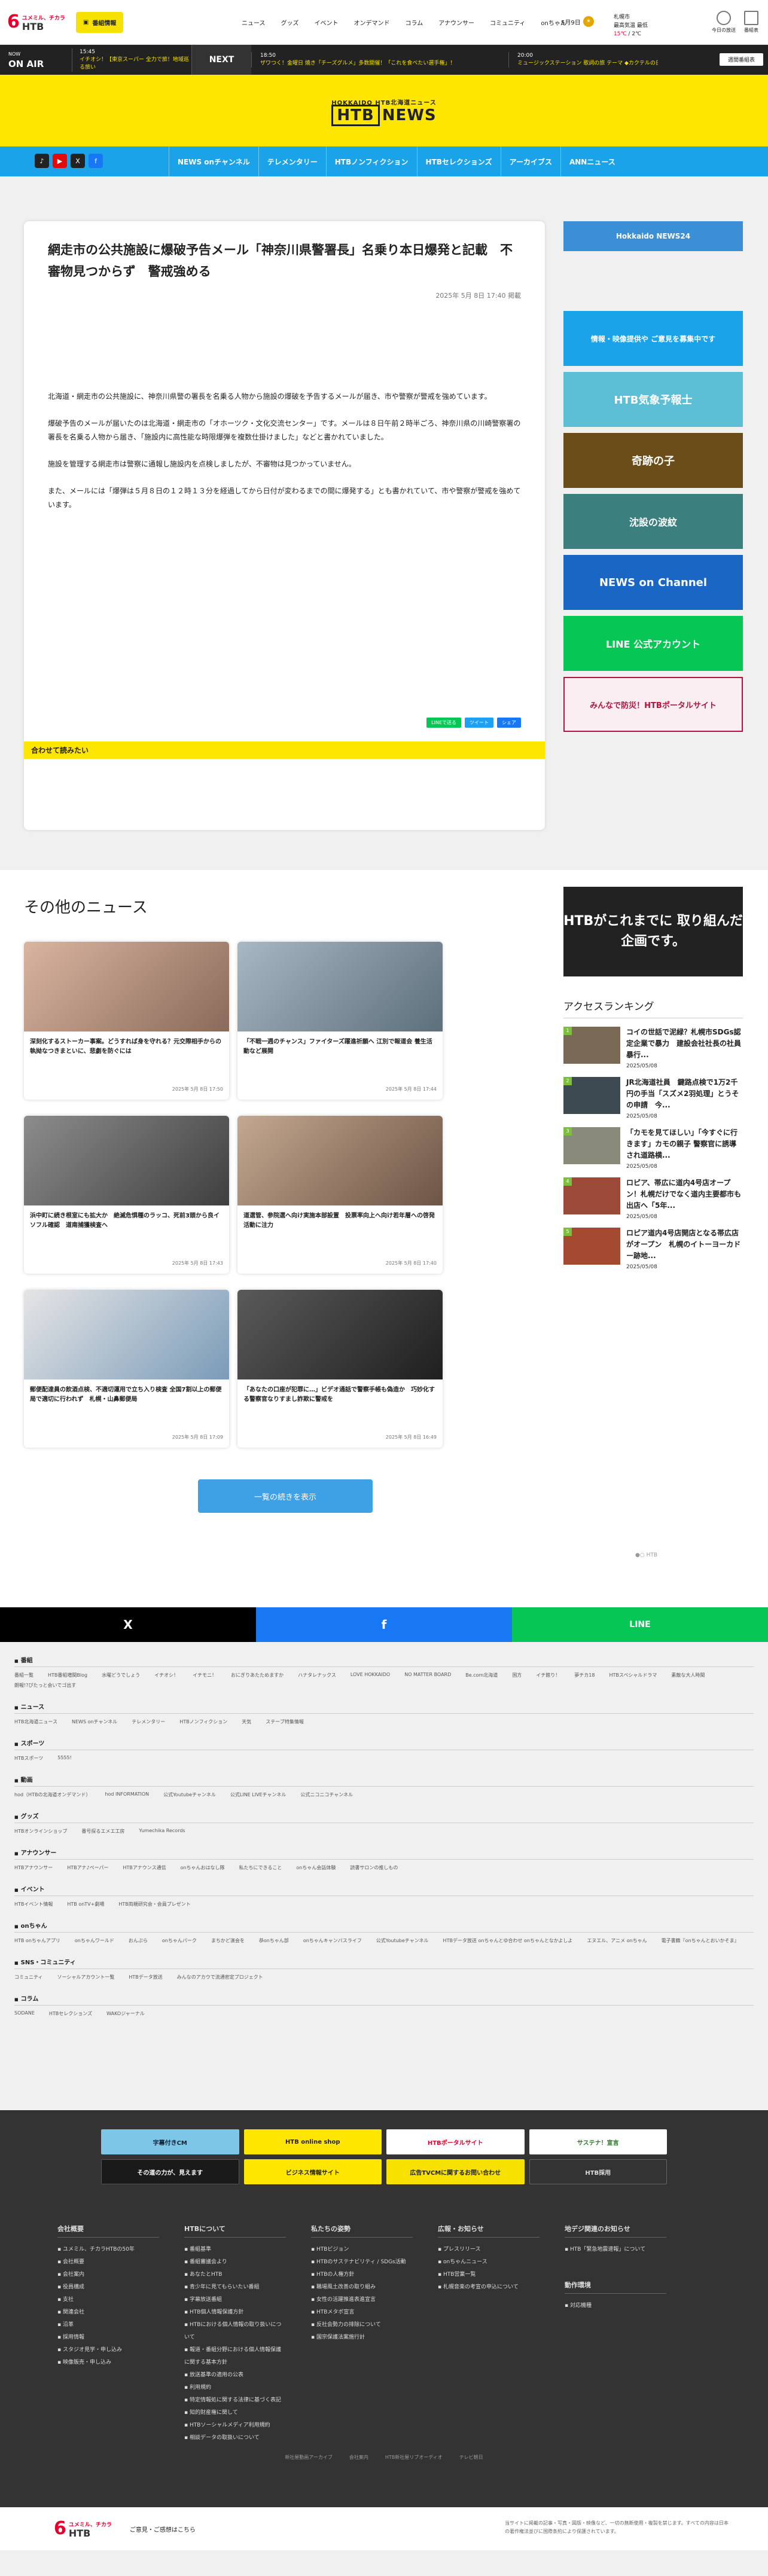 This screenshot has width=768, height=2576. I want to click on chinmoku-banner: 沈設の波紋, so click(653, 521).